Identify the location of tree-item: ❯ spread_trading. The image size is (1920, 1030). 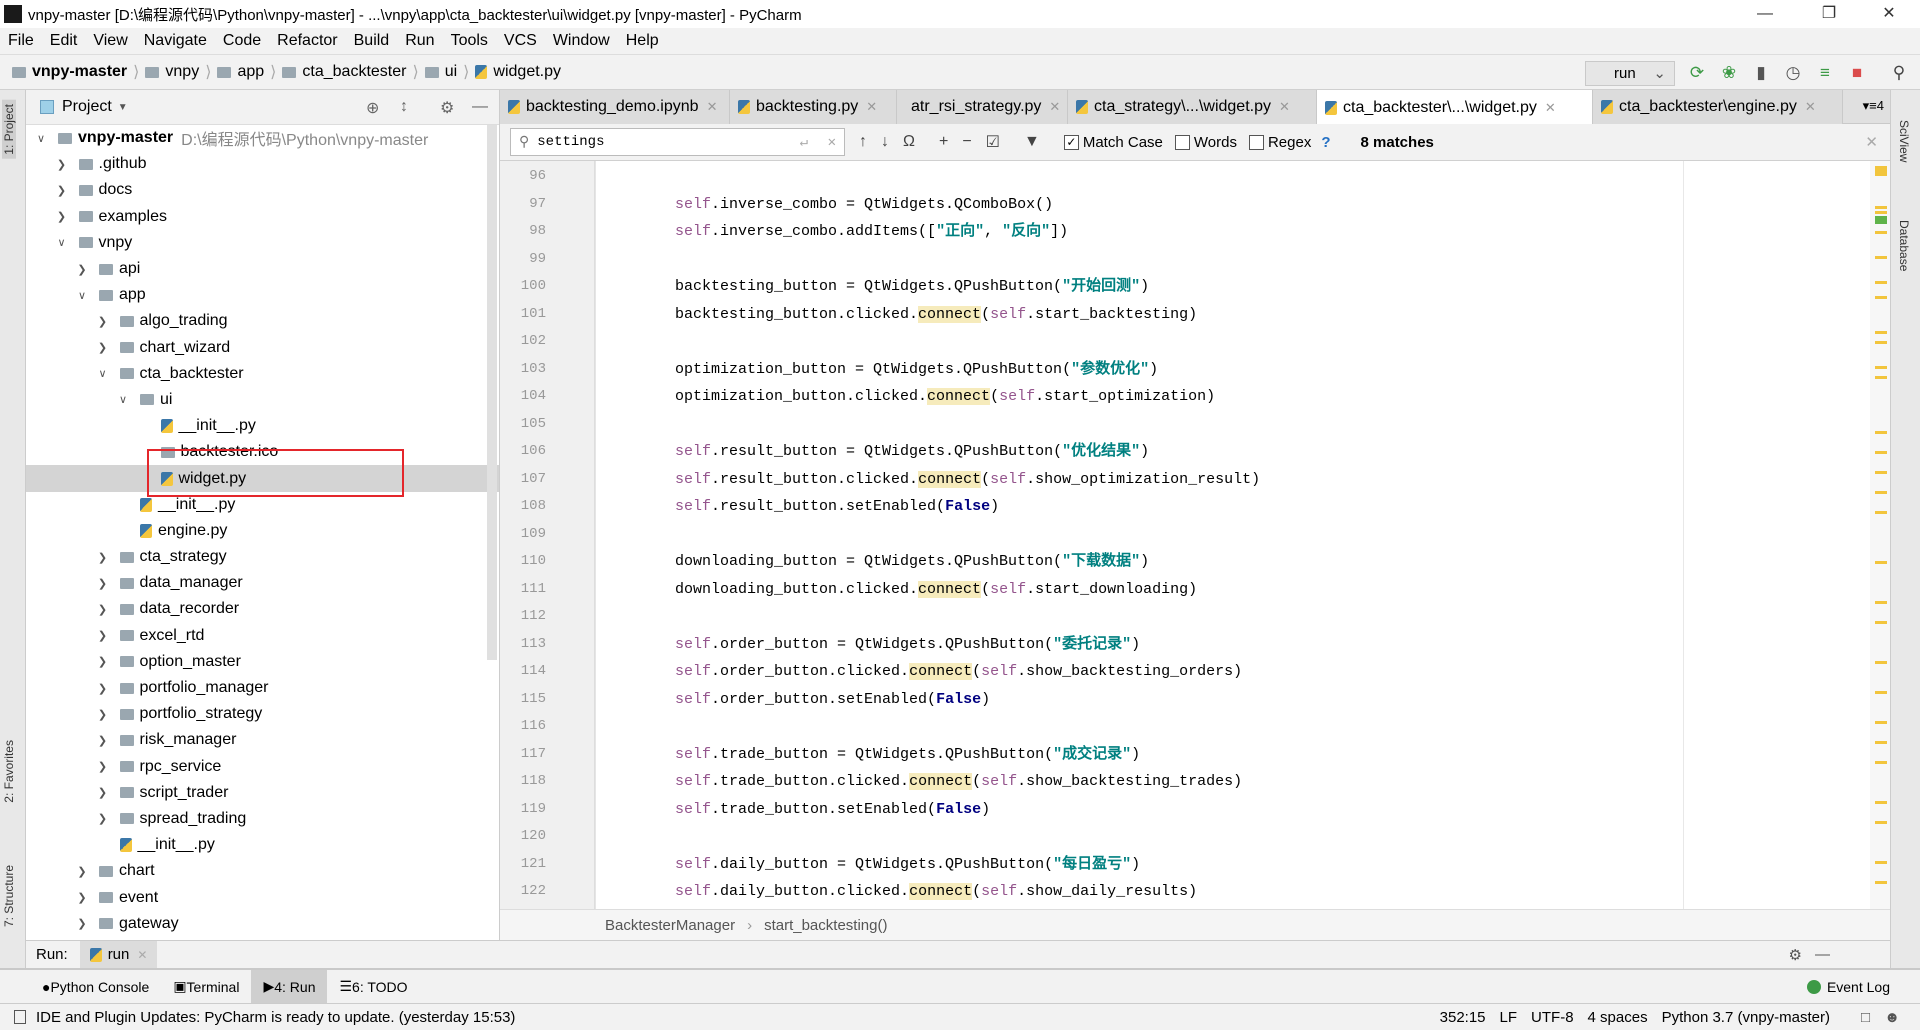
(262, 819).